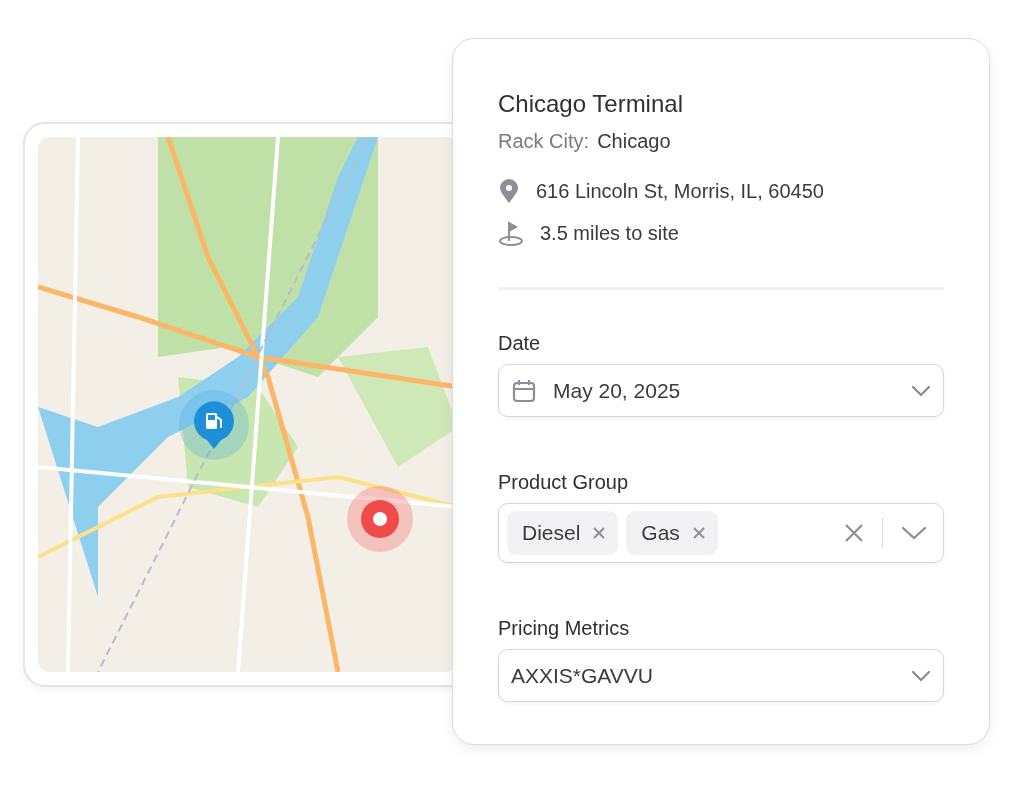 The image size is (1024, 792). Describe the element at coordinates (591, 104) in the screenshot. I see `terminal-title: Chicago Terminal` at that location.